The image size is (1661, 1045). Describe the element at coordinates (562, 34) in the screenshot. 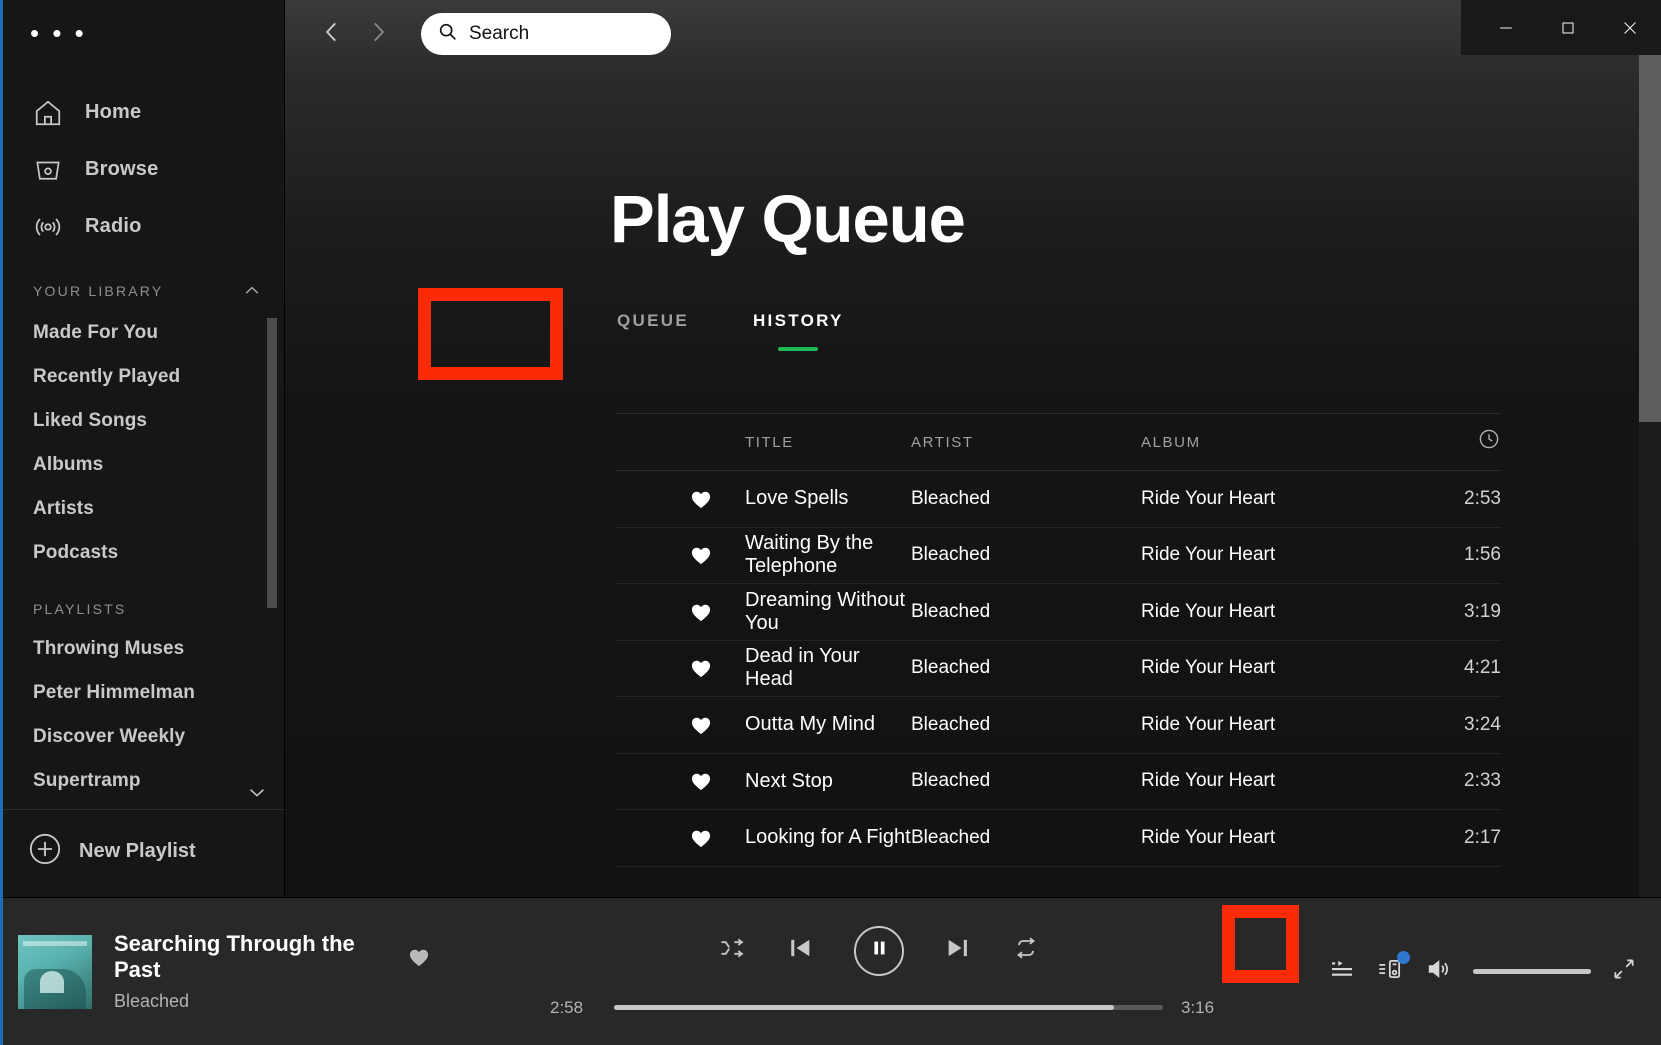

I see `search-input` at that location.